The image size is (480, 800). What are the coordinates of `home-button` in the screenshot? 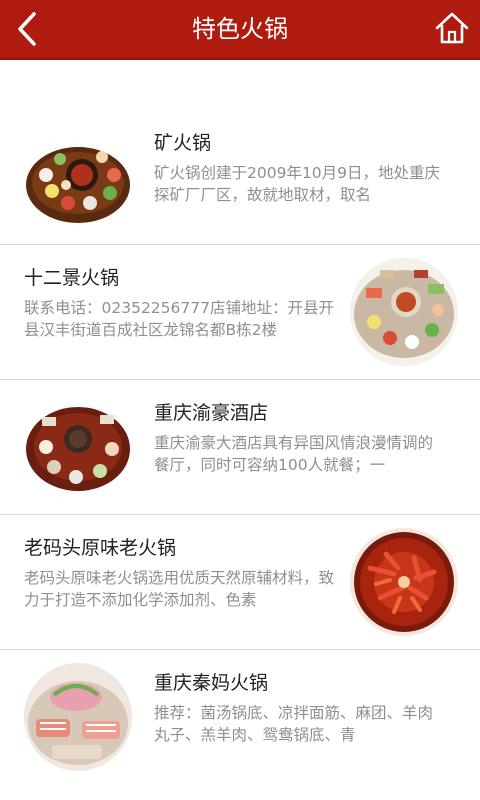 It's located at (452, 28).